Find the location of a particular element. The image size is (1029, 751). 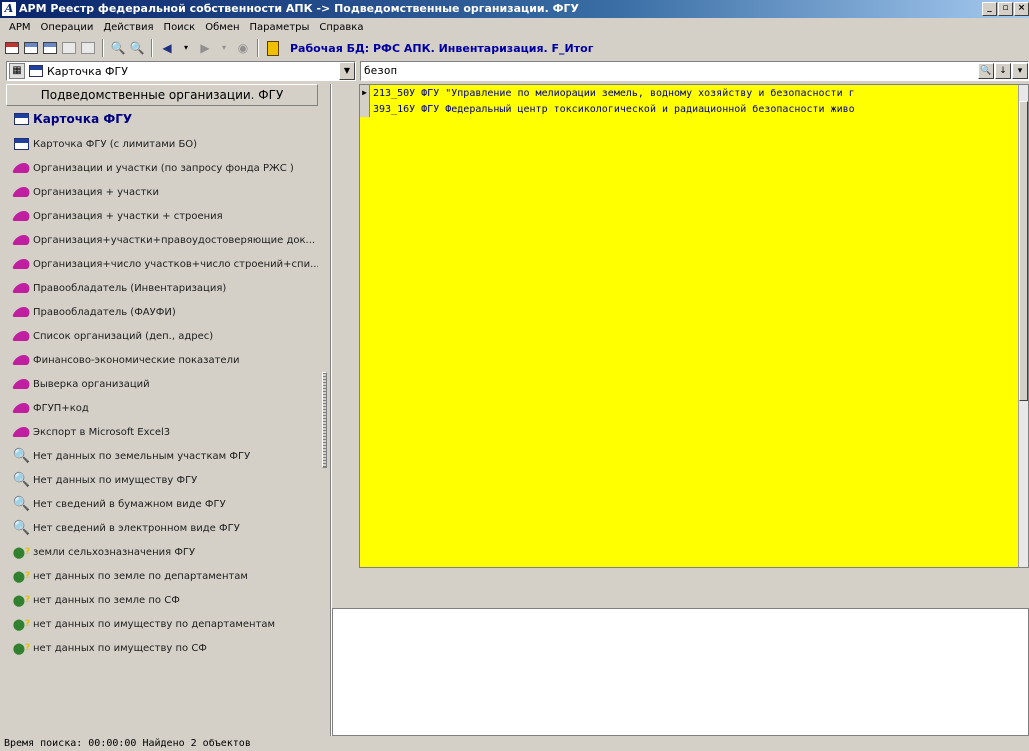

form-item: ⬤? нет данных по имуществу по СФ is located at coordinates (162, 648).